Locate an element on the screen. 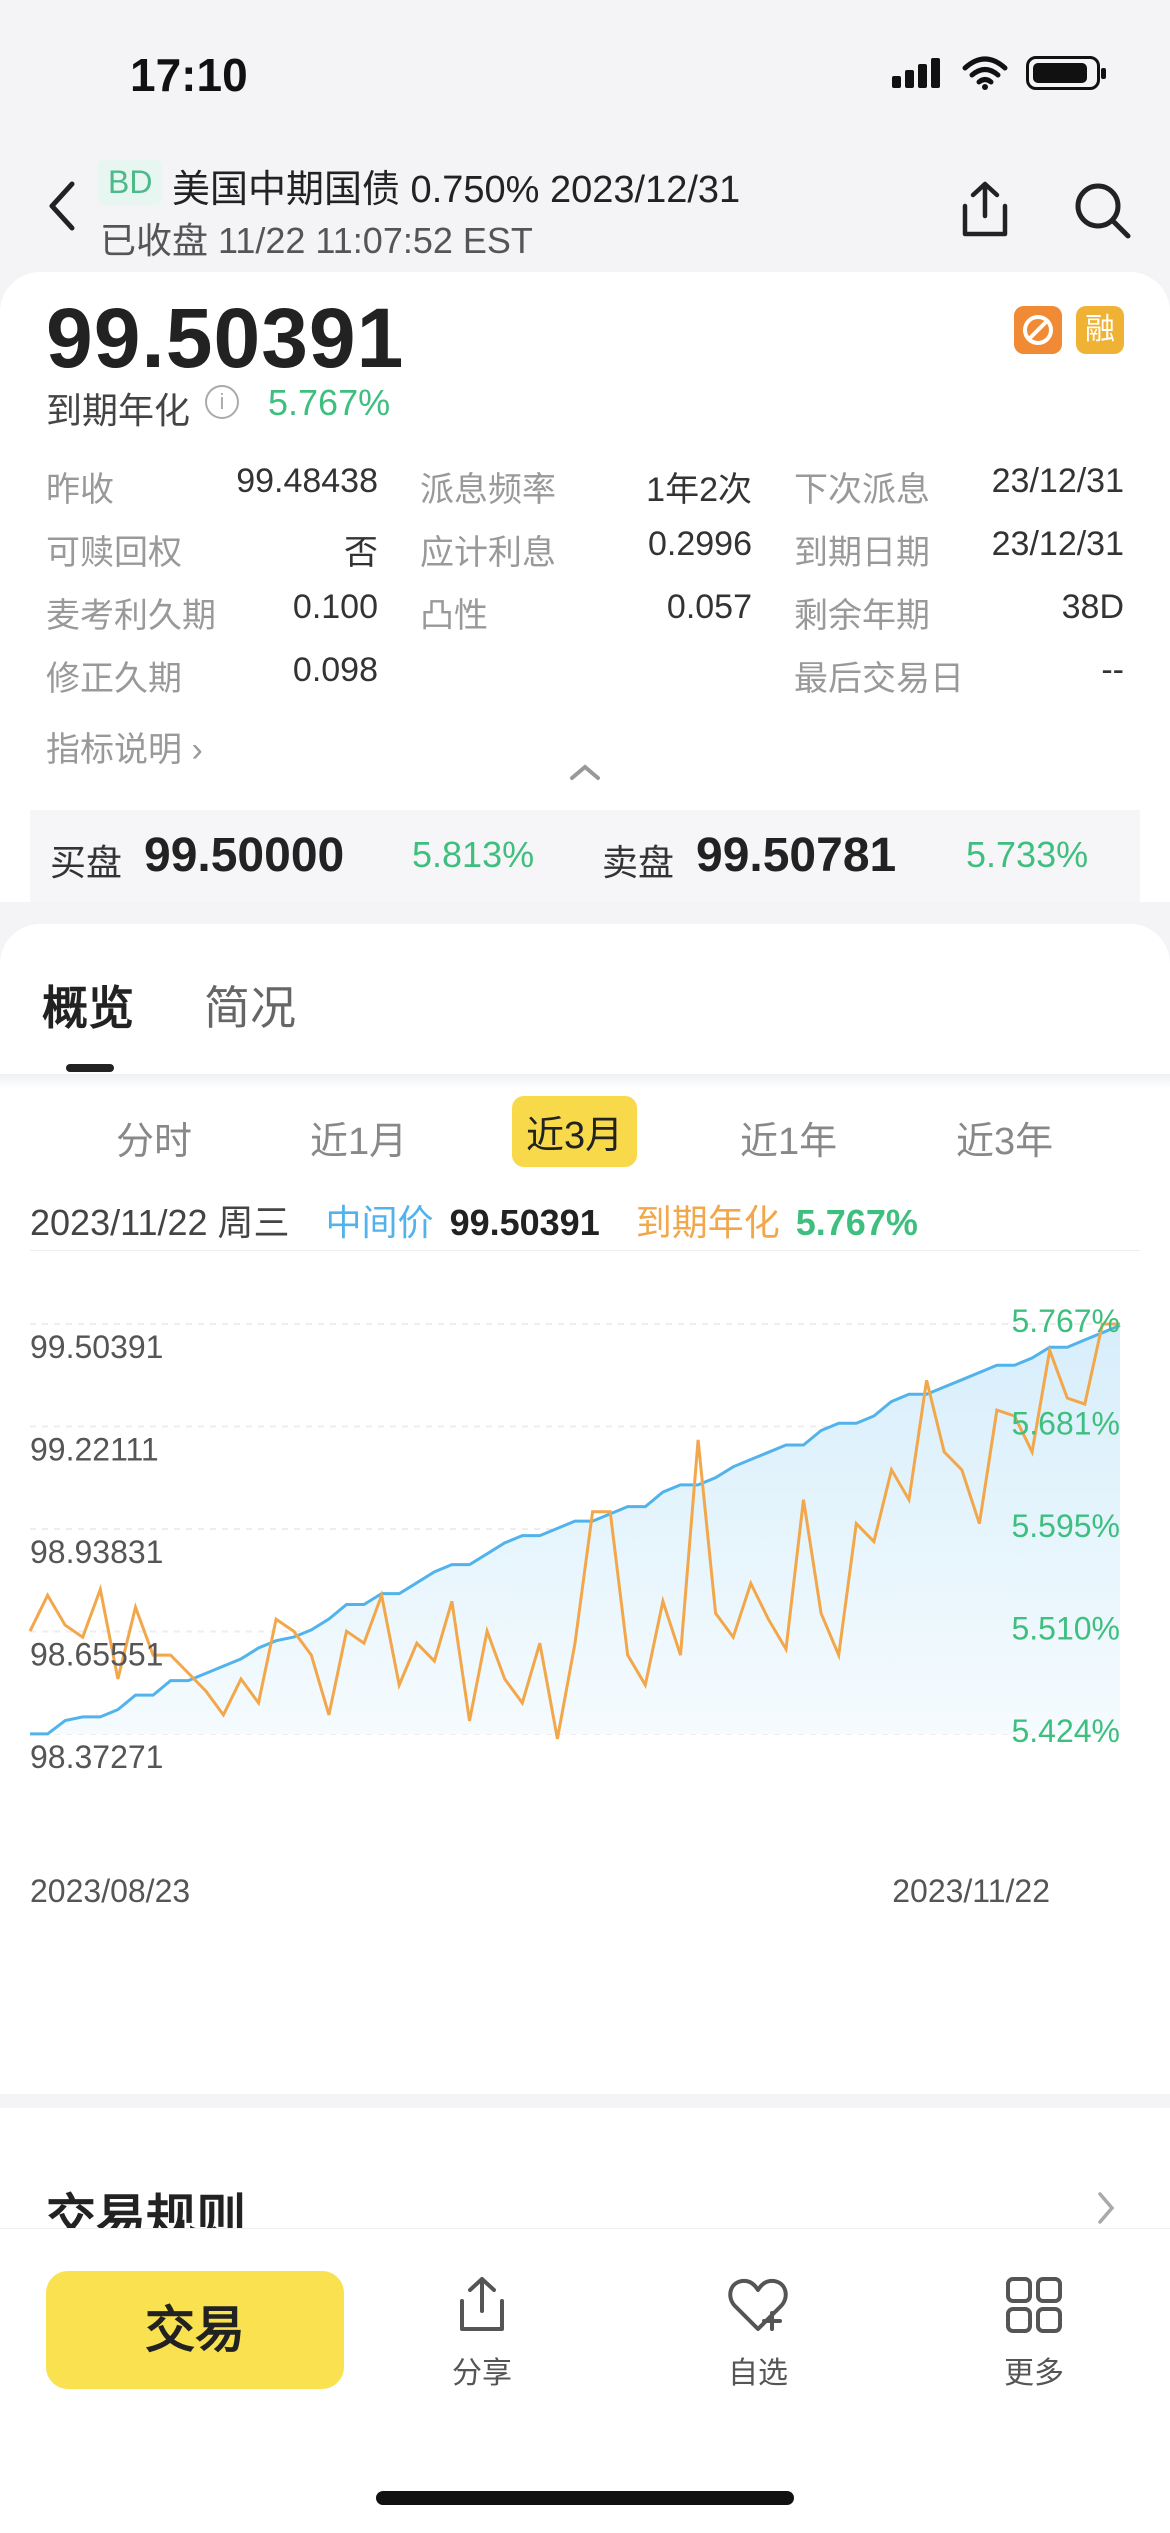  ask-yield: 5.733% is located at coordinates (1027, 854).